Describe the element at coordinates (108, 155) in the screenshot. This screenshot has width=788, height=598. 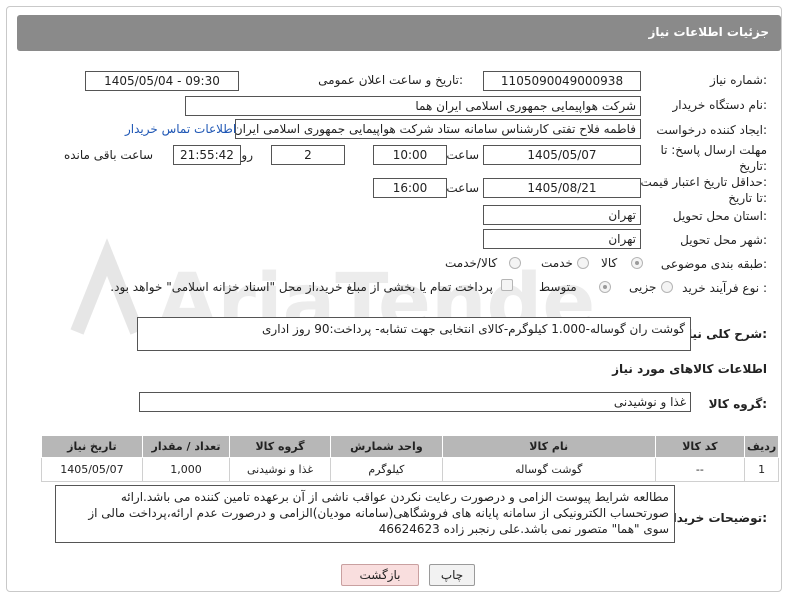
I see `remaining-time-label: ساعت باقی مانده` at that location.